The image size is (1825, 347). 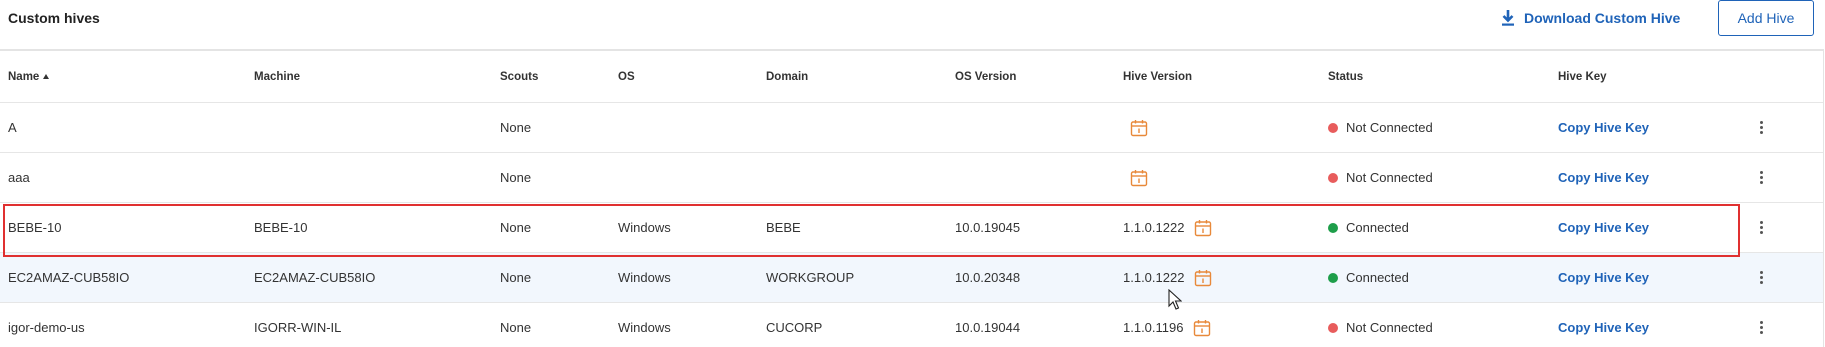 I want to click on mouse-cursor-icon, so click(x=1175, y=299).